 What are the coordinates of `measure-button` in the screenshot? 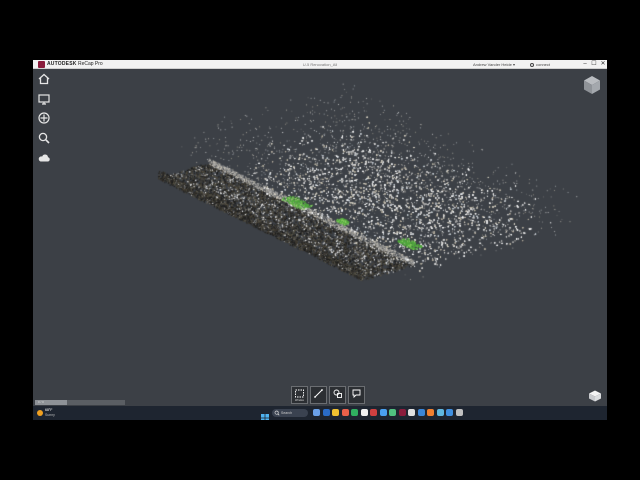 It's located at (318, 395).